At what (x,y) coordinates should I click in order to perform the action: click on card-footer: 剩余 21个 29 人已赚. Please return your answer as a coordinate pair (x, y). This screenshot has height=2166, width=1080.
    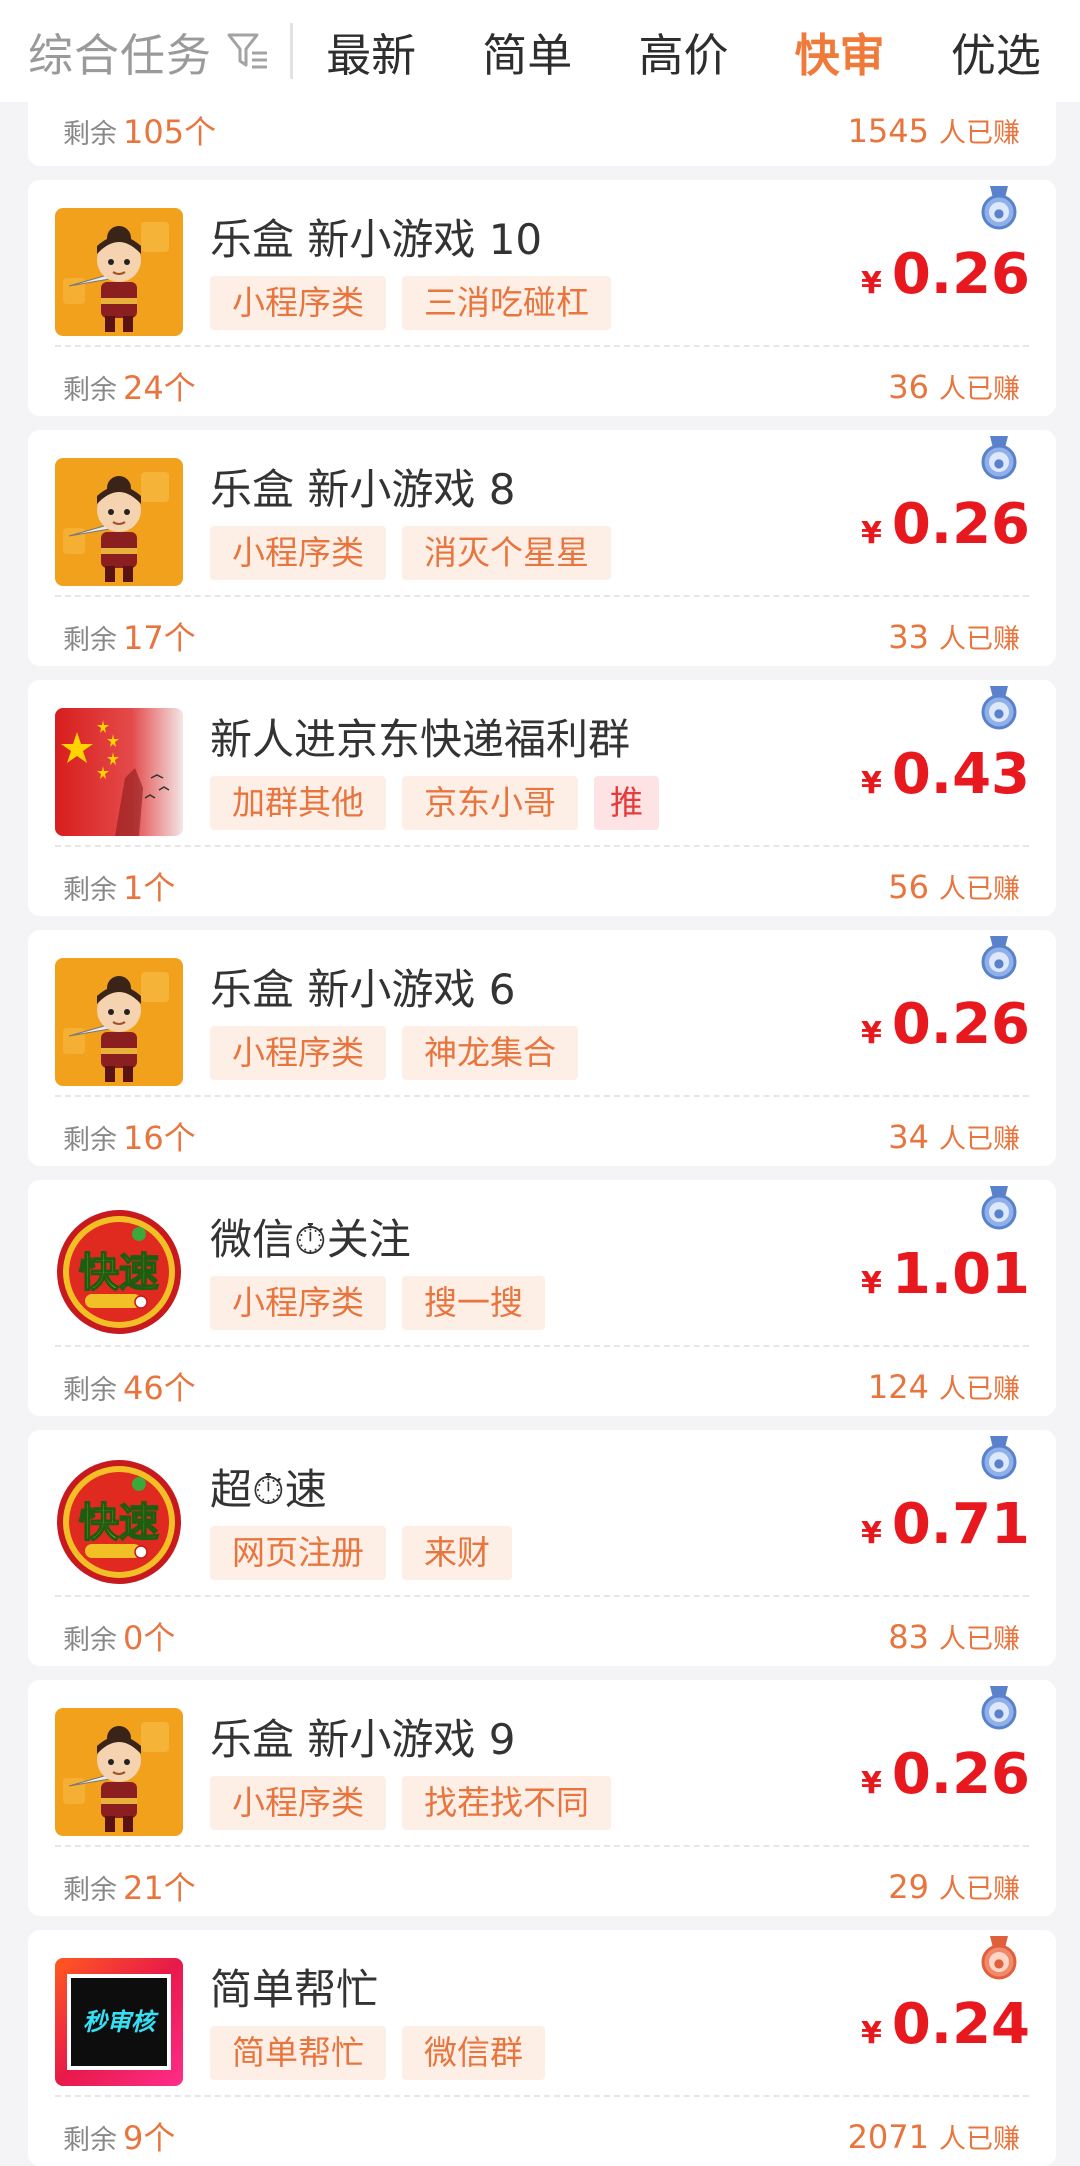
    Looking at the image, I should click on (541, 1886).